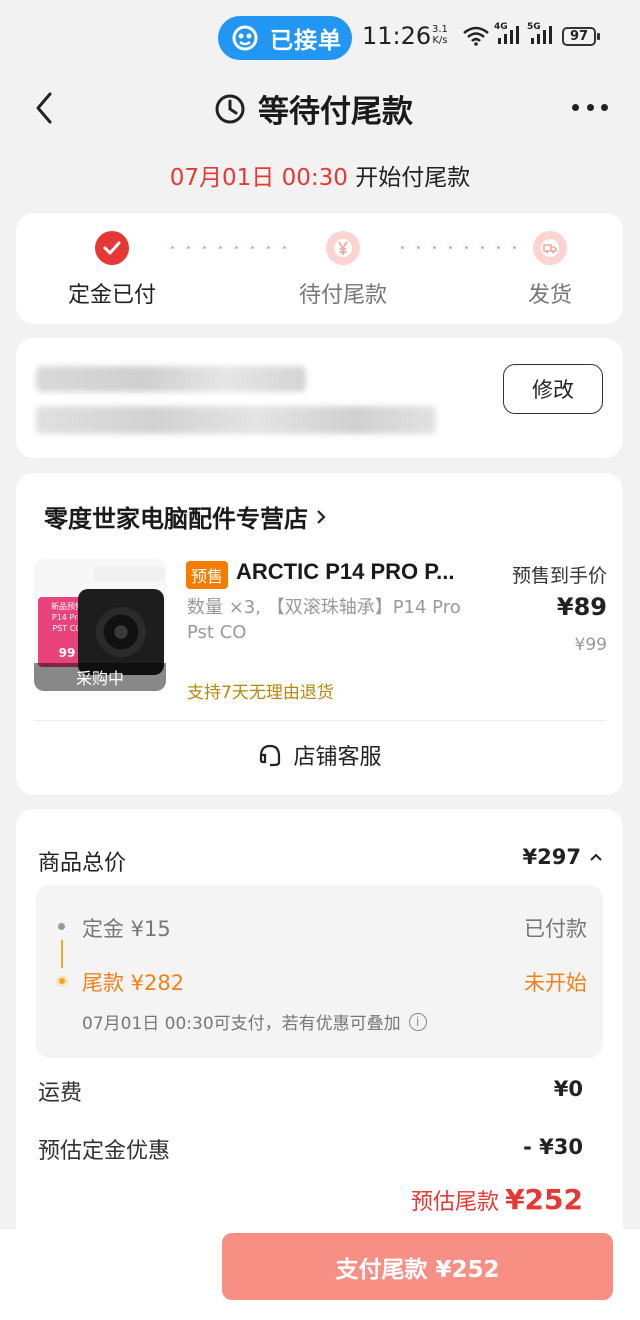  Describe the element at coordinates (549, 295) in the screenshot. I see `step-label: 发货` at that location.